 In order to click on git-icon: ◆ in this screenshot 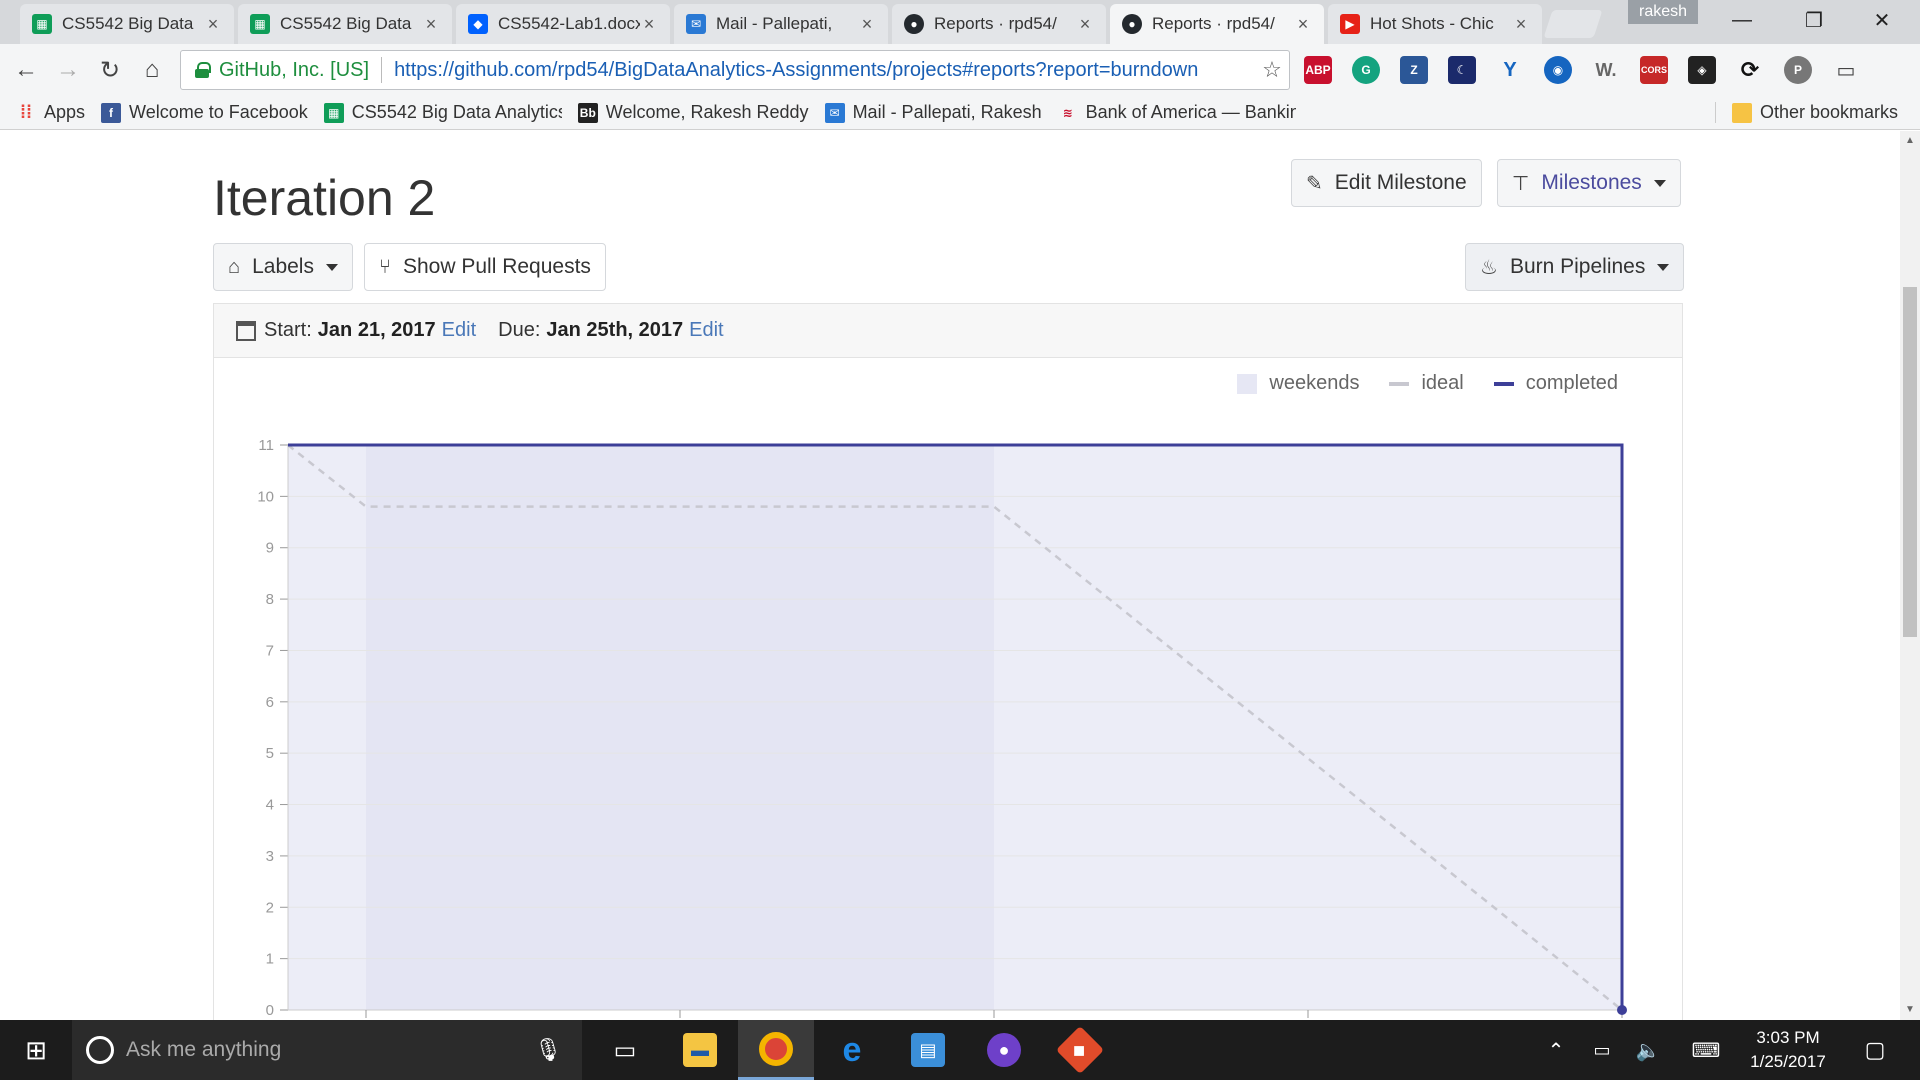, I will do `click(1080, 1050)`.